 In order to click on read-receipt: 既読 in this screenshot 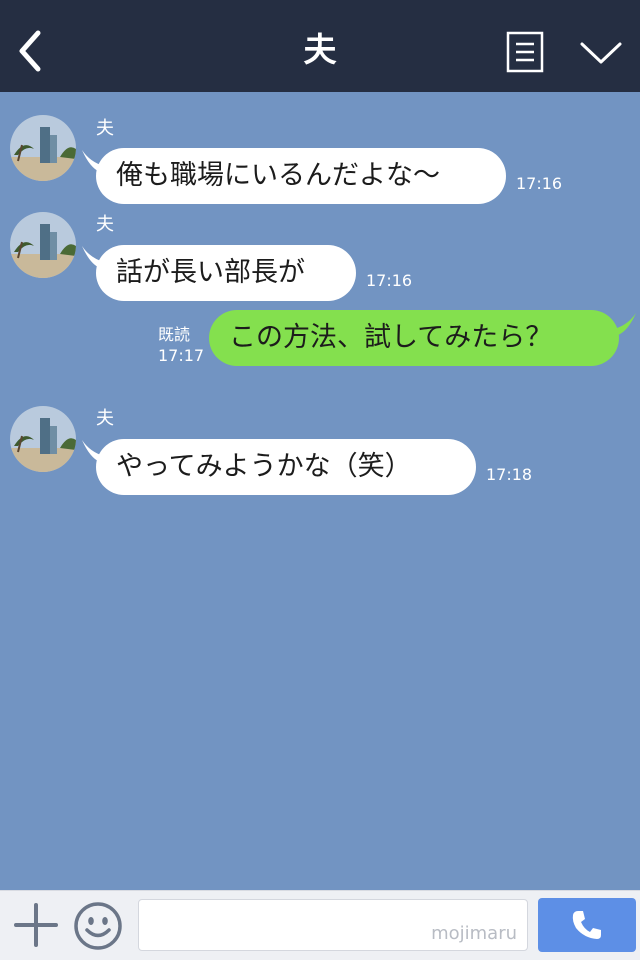, I will do `click(174, 334)`.